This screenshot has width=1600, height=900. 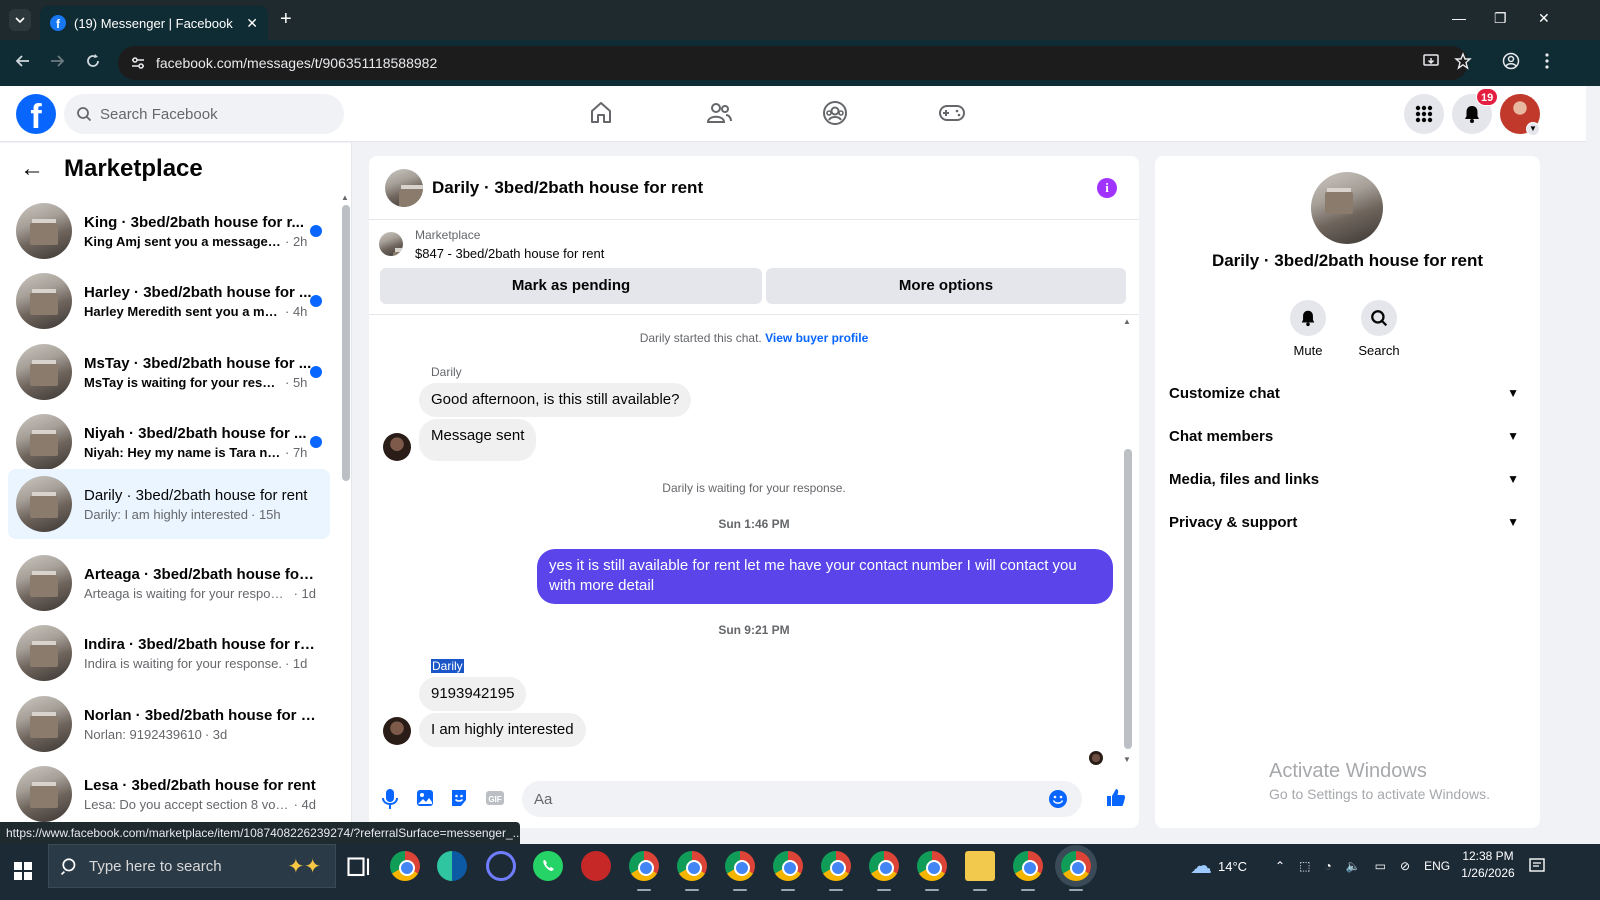 I want to click on incoming-message: Message sent, so click(x=478, y=440).